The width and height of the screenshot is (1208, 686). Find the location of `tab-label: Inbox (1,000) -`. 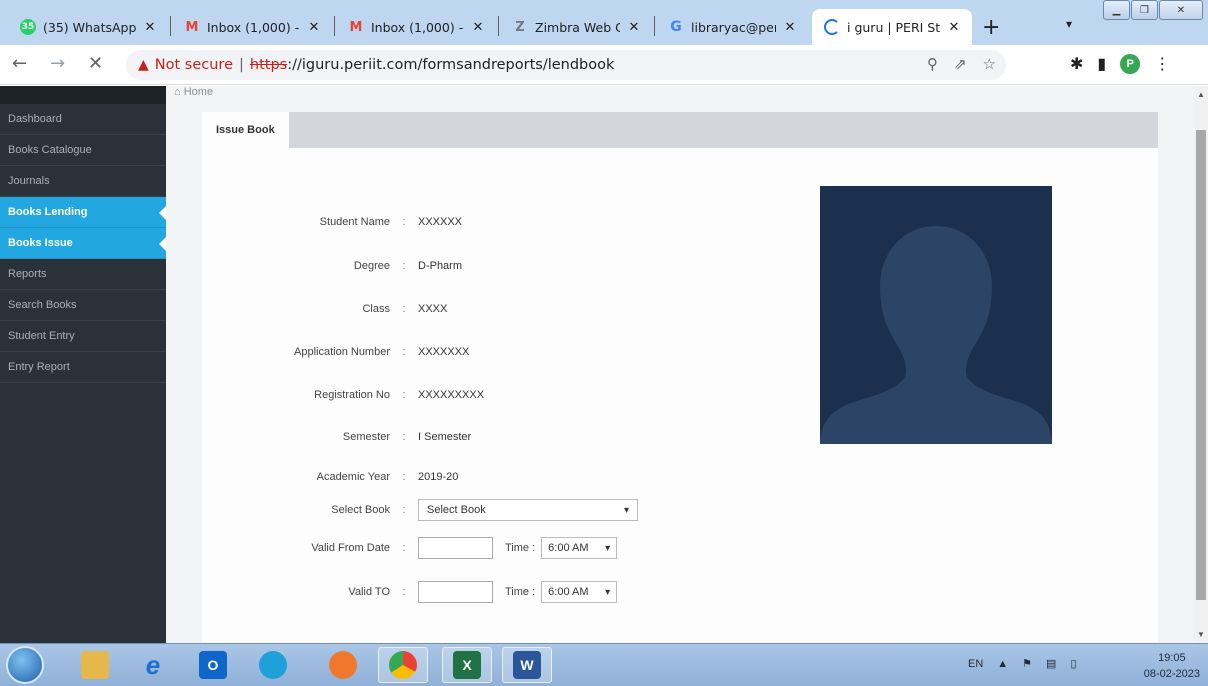

tab-label: Inbox (1,000) - is located at coordinates (253, 27).